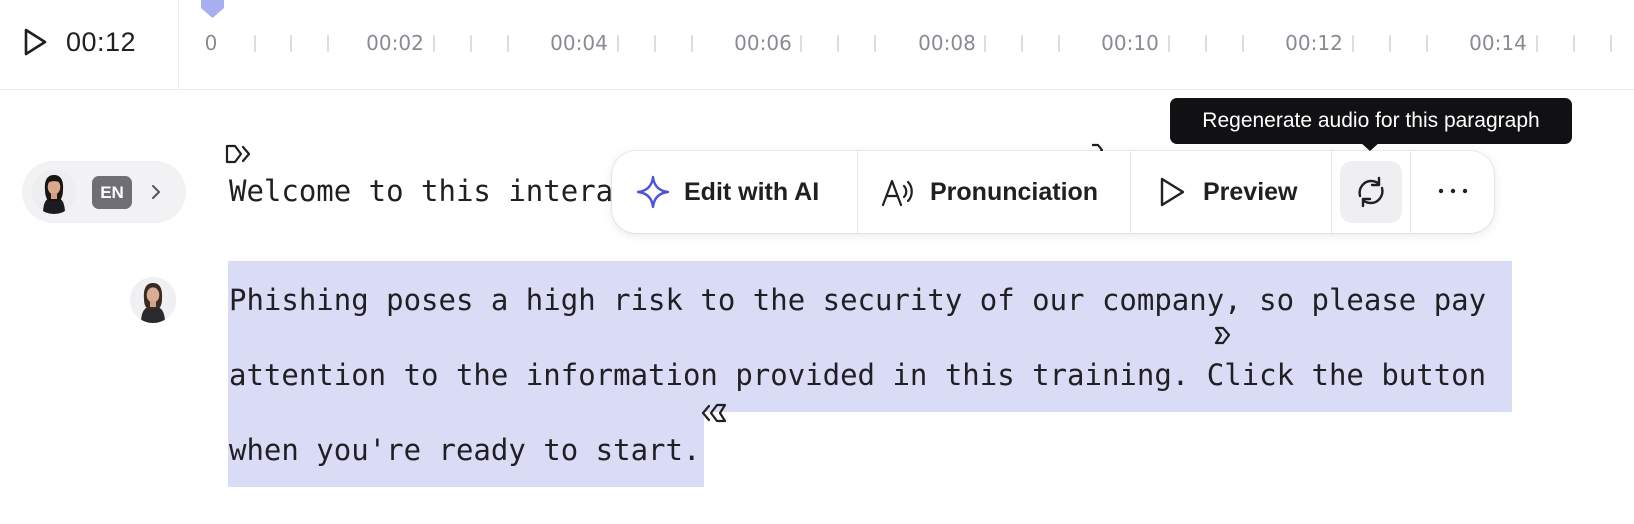  What do you see at coordinates (1014, 192) in the screenshot?
I see `pronunciation-label: Pronunciation` at bounding box center [1014, 192].